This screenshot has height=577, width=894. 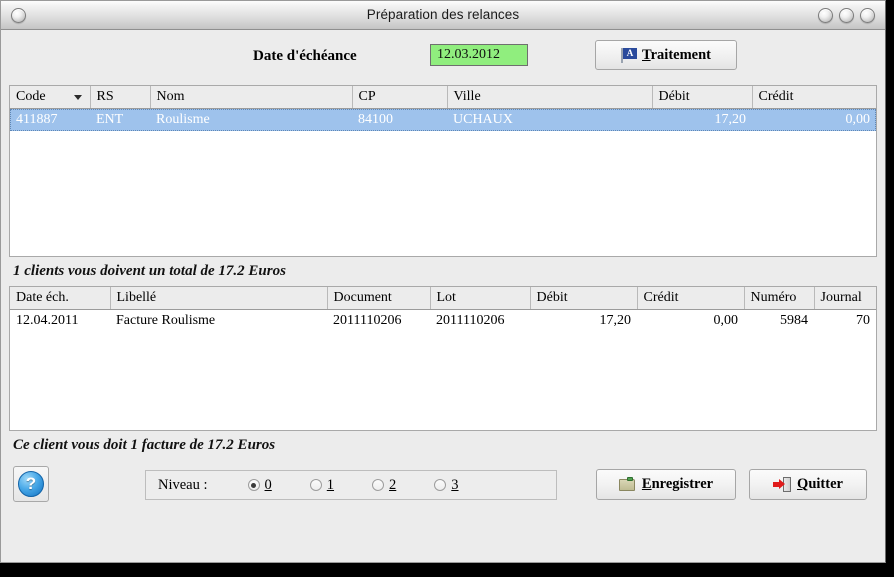 I want to click on exit-door-icon, so click(x=782, y=484).